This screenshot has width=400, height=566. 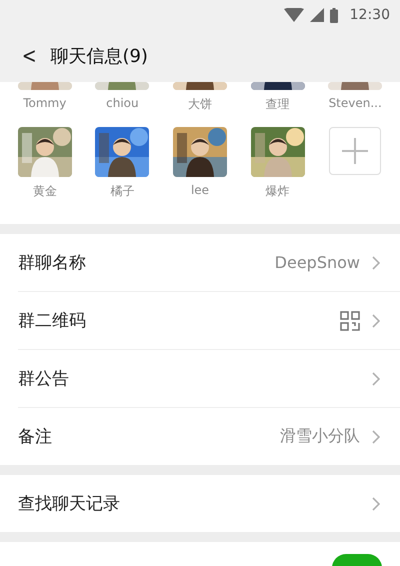 I want to click on wifi-icon, so click(x=294, y=15).